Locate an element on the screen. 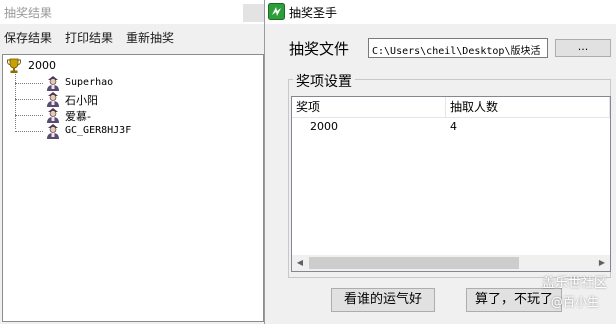 The image size is (616, 324). results-menubar: 保存结果 打印结果 重新抽奖 is located at coordinates (134, 36).